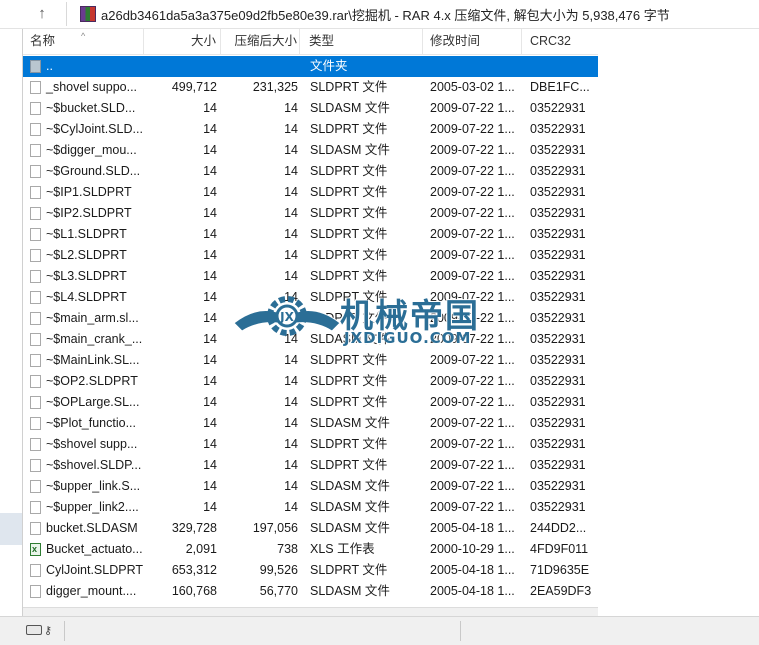 Image resolution: width=759 pixels, height=645 pixels. What do you see at coordinates (275, 528) in the screenshot?
I see `file-packed-size: 197,056` at bounding box center [275, 528].